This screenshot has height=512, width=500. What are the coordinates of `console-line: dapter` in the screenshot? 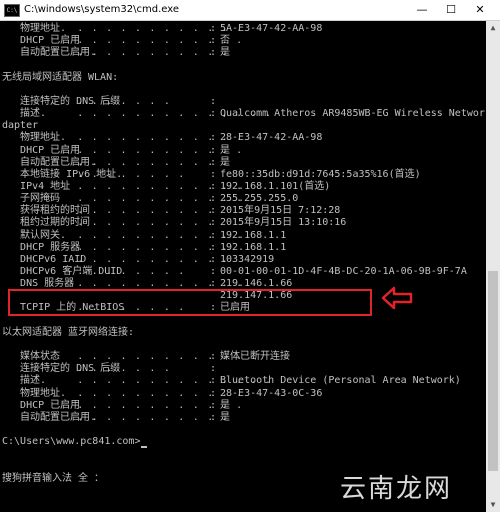 It's located at (243, 126).